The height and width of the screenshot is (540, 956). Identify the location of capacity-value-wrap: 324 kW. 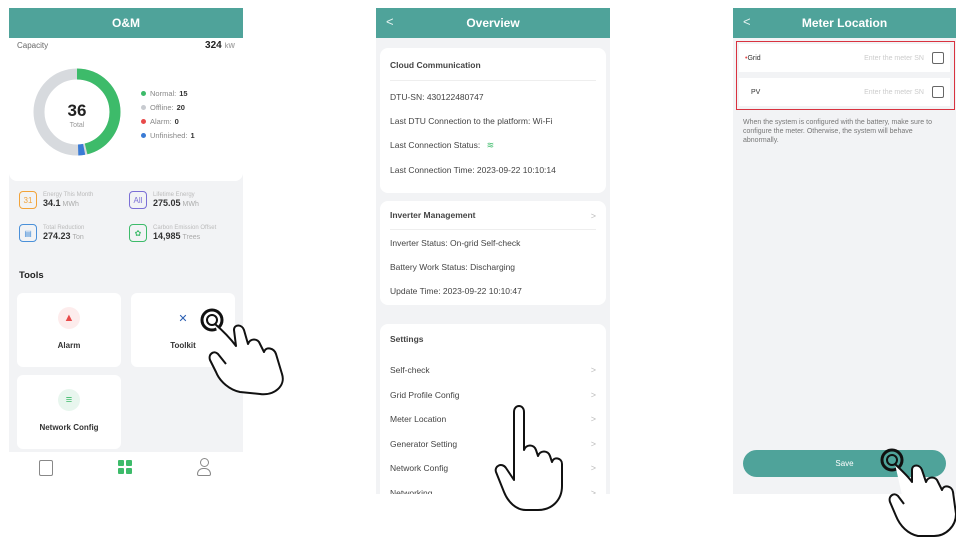
(220, 45).